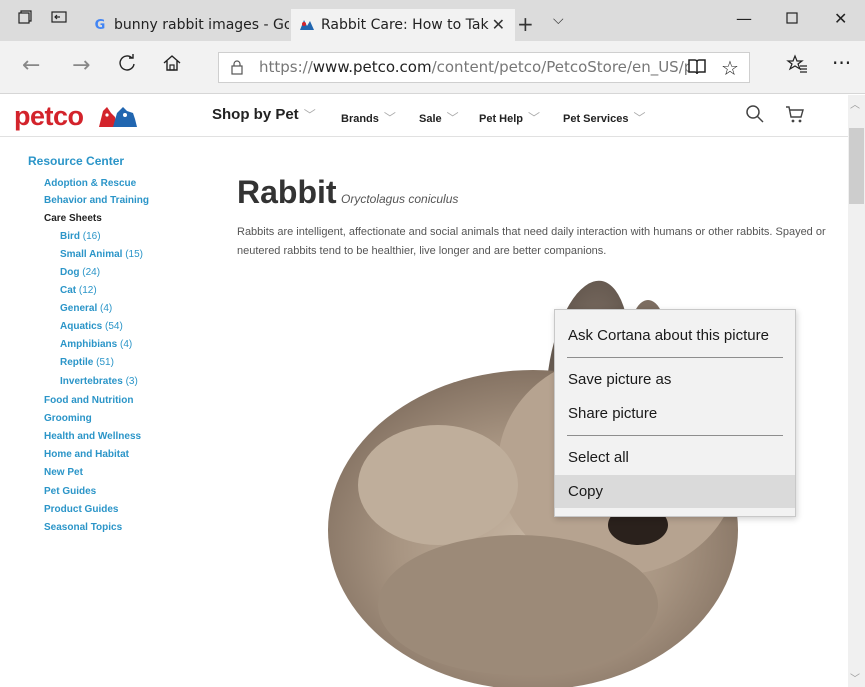 The width and height of the screenshot is (865, 687). What do you see at coordinates (101, 254) in the screenshot?
I see `sidebar-item-small-animal: Small Animal (15)` at bounding box center [101, 254].